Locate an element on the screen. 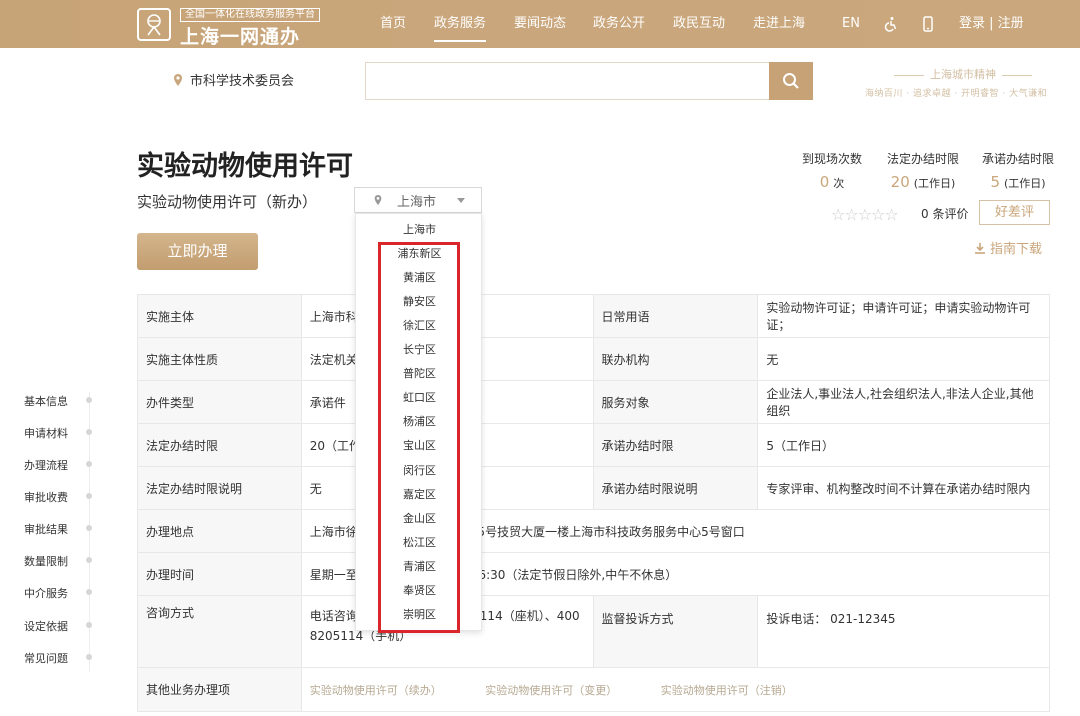 Image resolution: width=1080 pixels, height=716 pixels. region-select-value: 上海市 is located at coordinates (417, 202).